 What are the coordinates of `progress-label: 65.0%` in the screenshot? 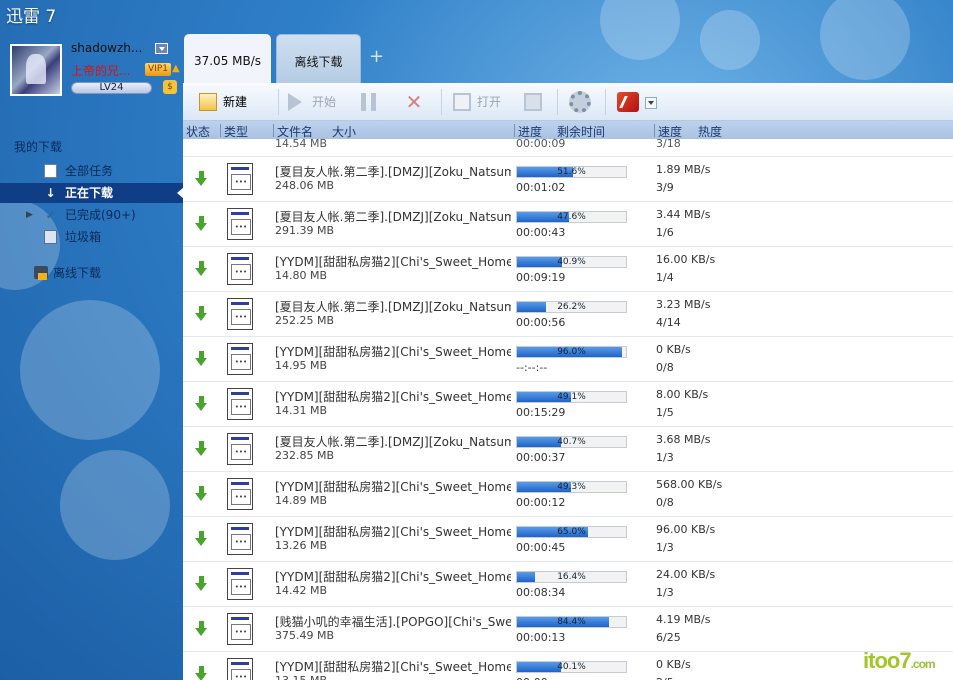 It's located at (571, 532).